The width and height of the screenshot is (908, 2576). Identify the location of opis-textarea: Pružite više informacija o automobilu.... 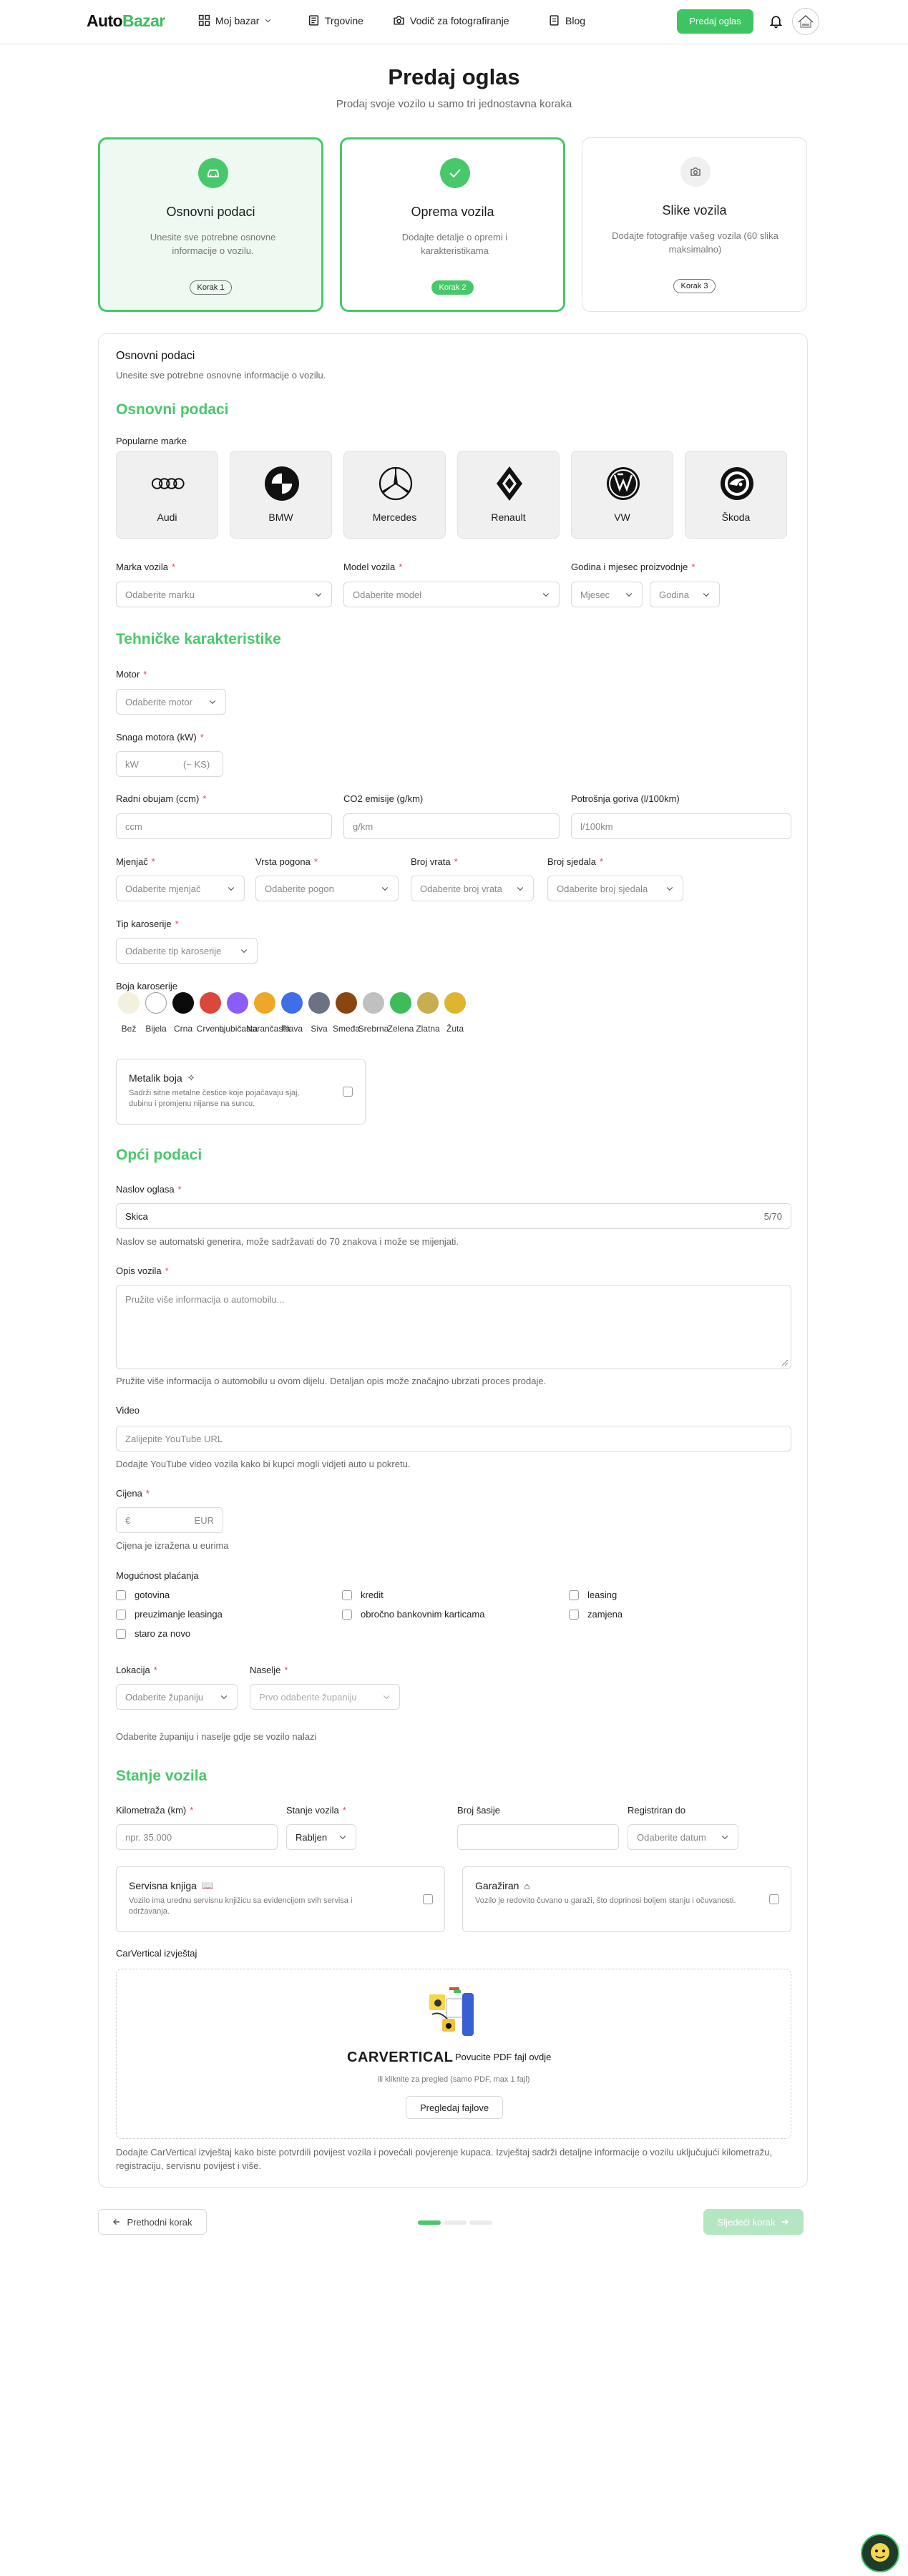
(453, 1327).